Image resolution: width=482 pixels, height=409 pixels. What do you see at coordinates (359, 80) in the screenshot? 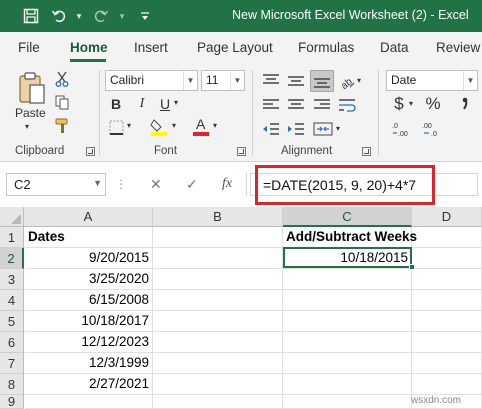
I see `orientation-dropdown-icon: ▾` at bounding box center [359, 80].